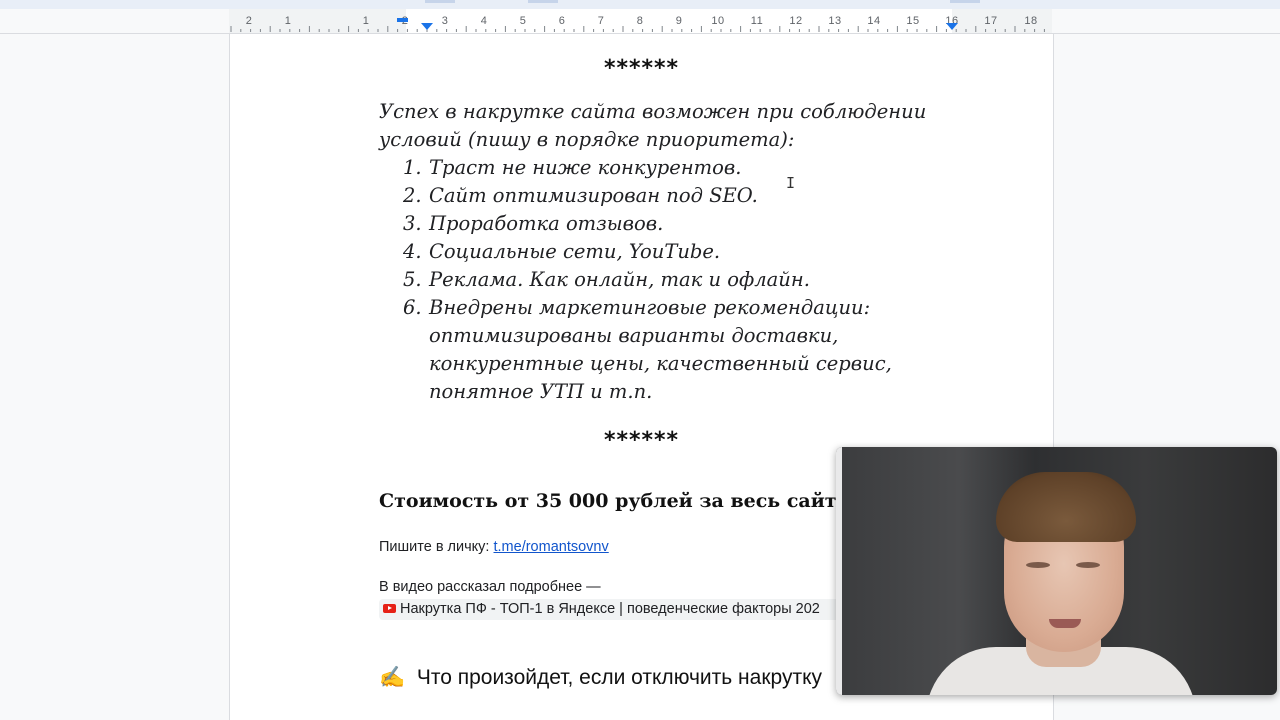  I want to click on contact-prefix: Пишите в личку:, so click(436, 547).